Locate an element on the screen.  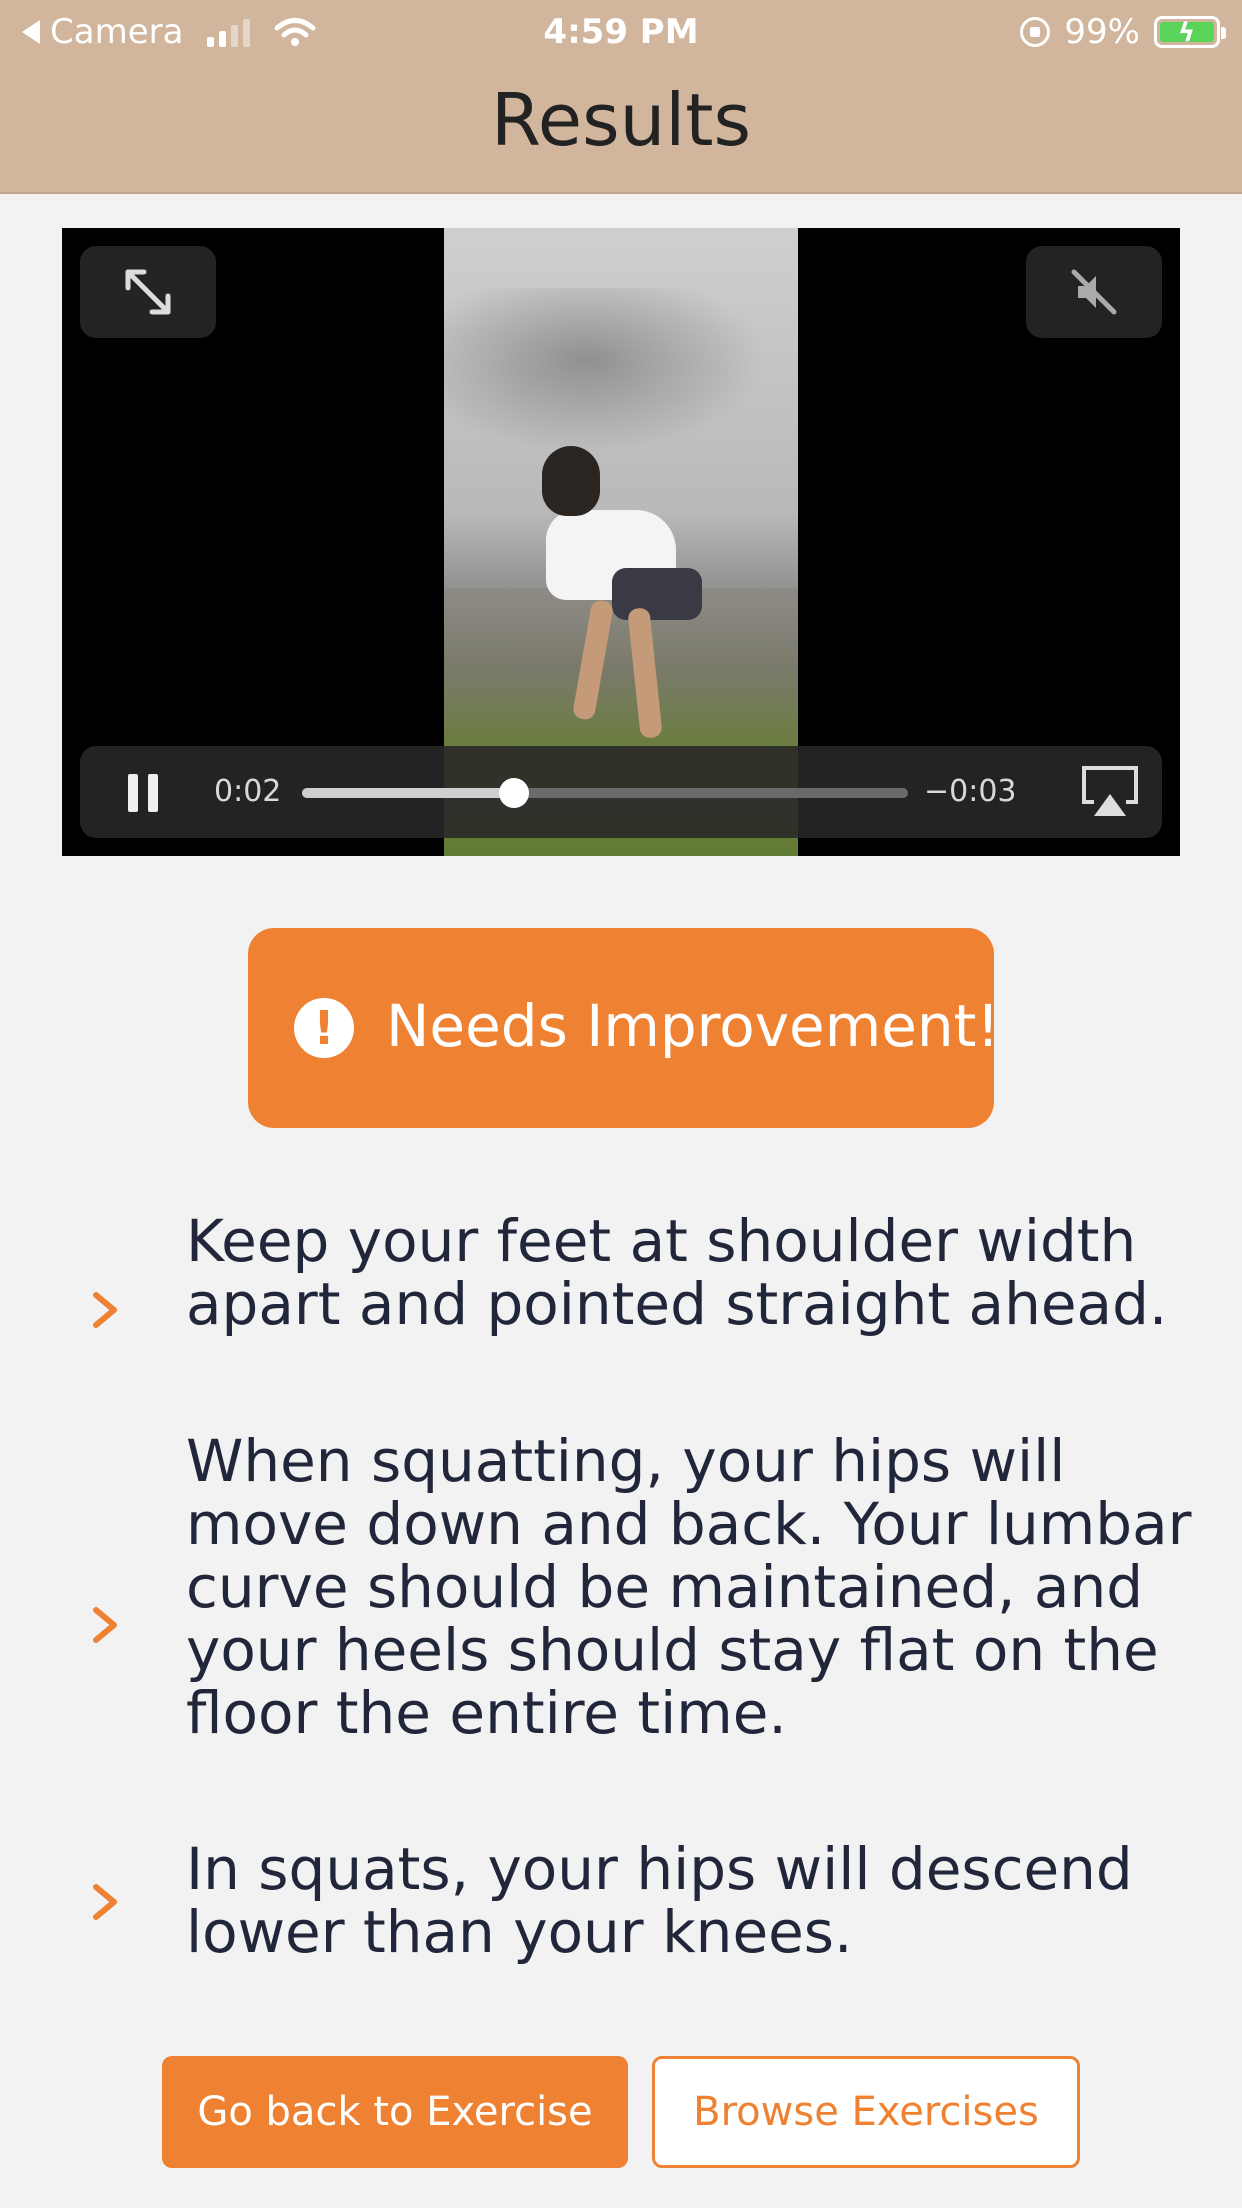
scrubber is located at coordinates (605, 793).